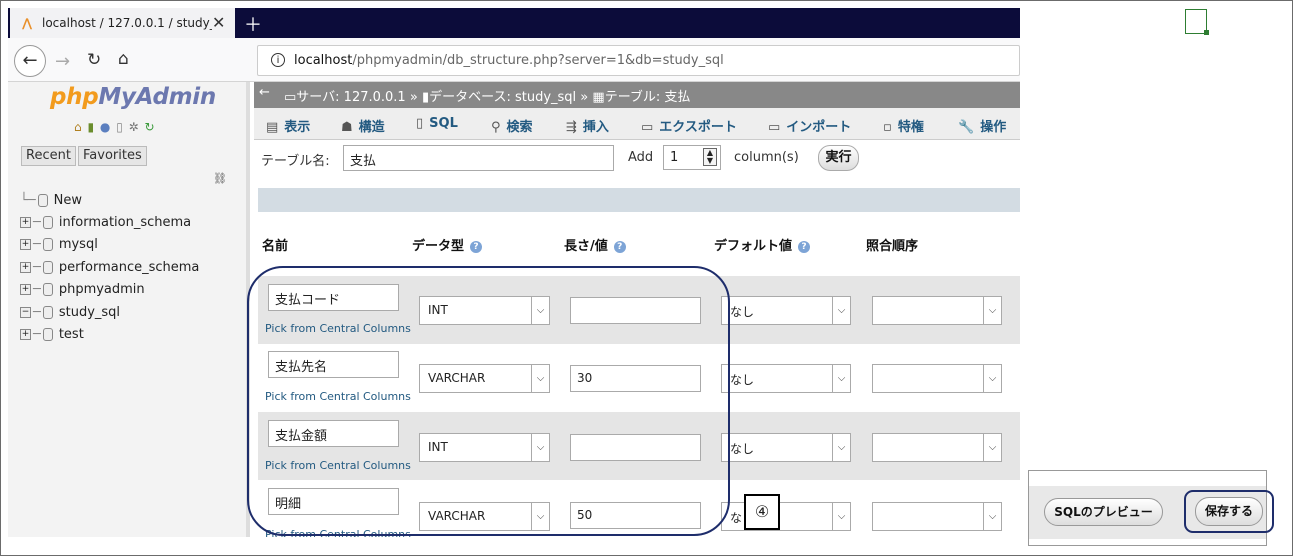 The image size is (1293, 556). Describe the element at coordinates (134, 127) in the screenshot. I see `settings-icon: ✲` at that location.